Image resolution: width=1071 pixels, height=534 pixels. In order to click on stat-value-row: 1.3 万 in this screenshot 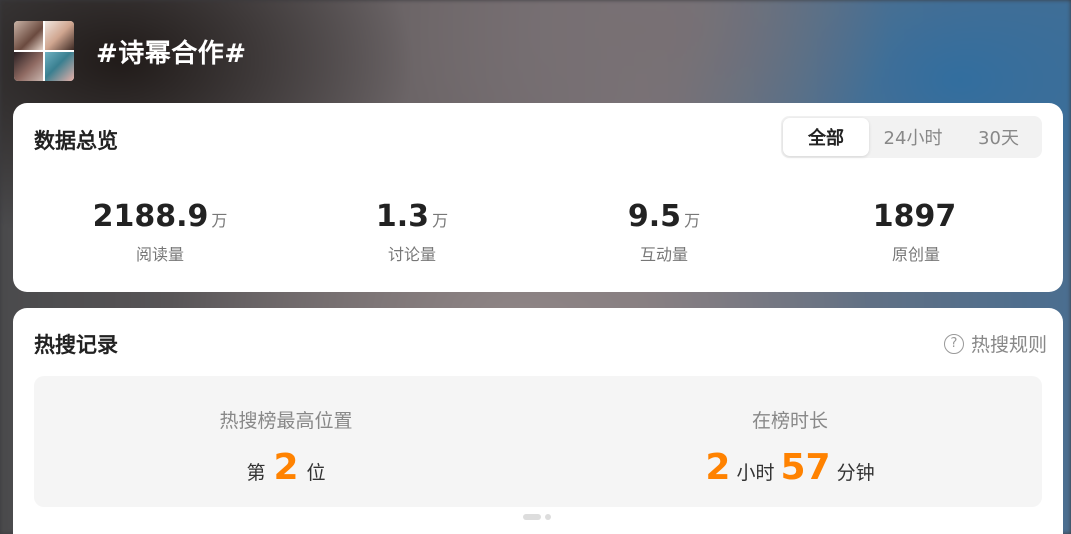, I will do `click(412, 219)`.